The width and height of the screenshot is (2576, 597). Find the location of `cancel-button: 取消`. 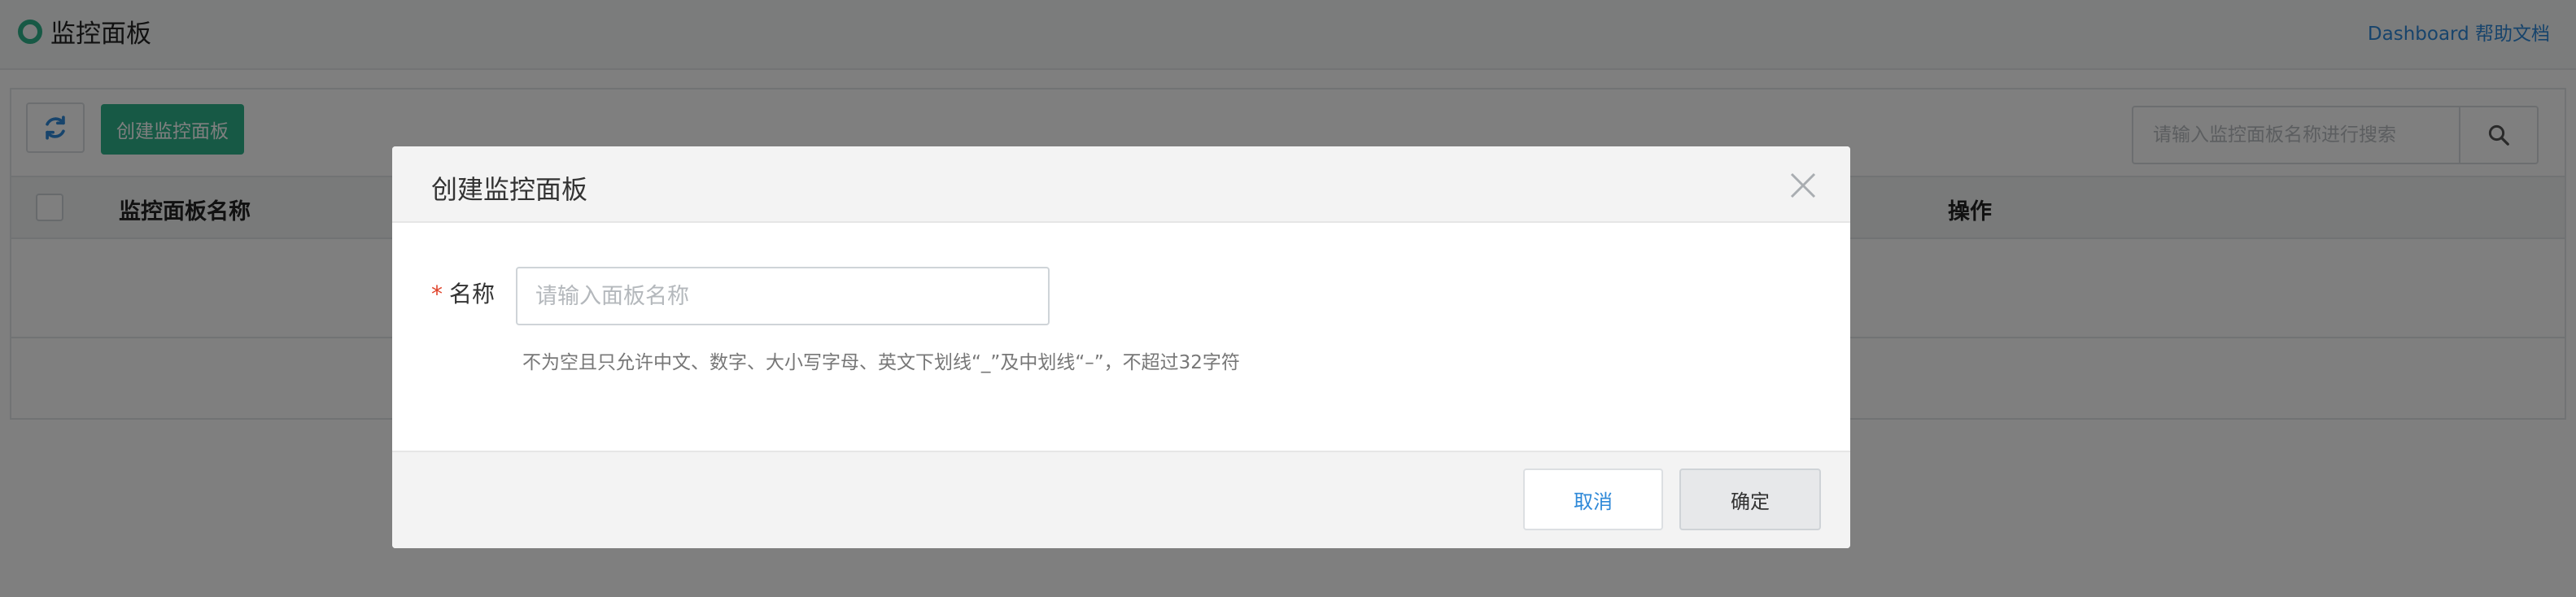

cancel-button: 取消 is located at coordinates (1593, 499).